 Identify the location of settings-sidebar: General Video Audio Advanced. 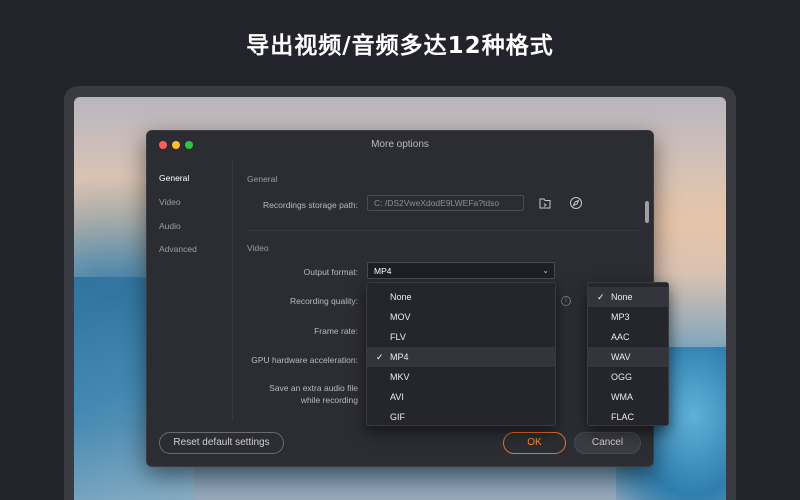
(190, 290).